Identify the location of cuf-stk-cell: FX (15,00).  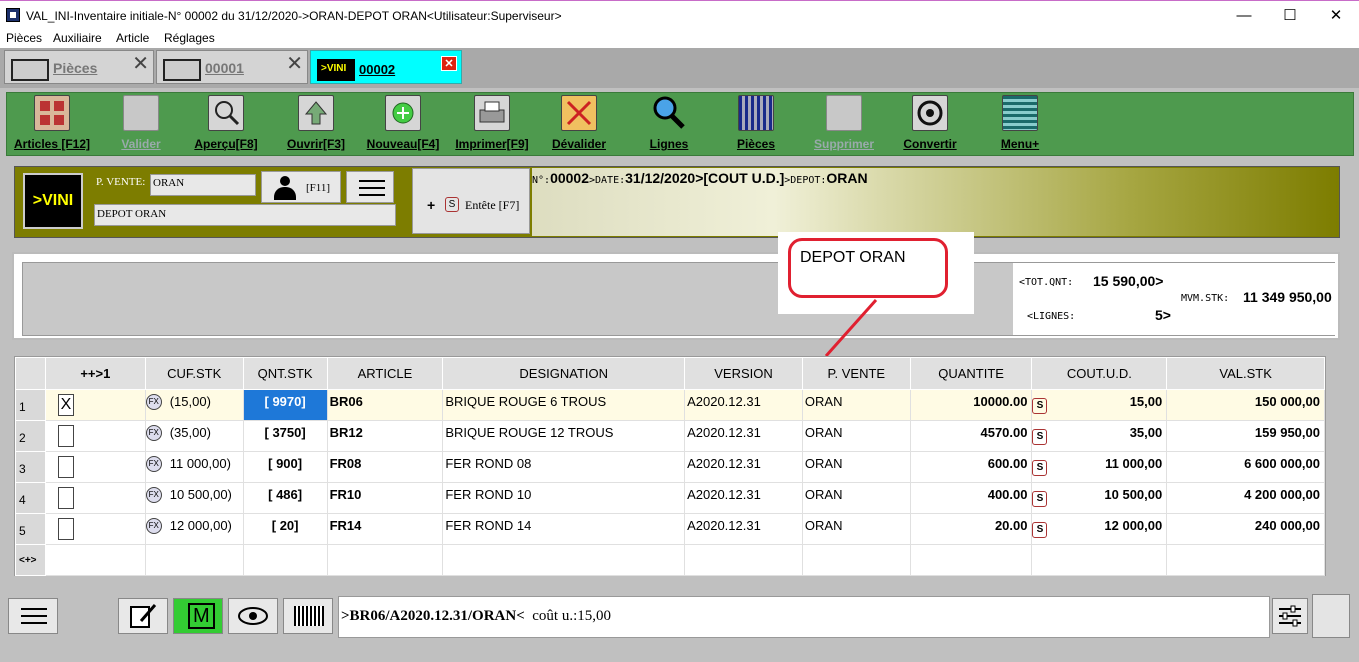
(194, 405).